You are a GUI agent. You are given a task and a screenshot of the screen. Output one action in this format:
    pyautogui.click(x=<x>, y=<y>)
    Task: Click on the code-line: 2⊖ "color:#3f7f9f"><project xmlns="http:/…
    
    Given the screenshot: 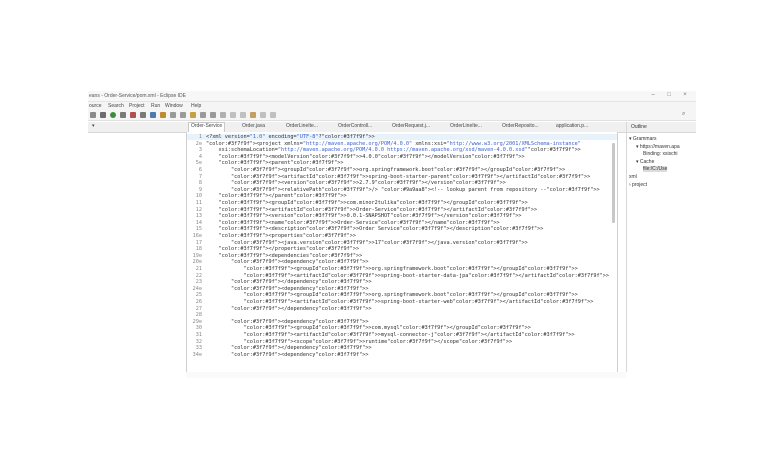 What is the action you would take?
    pyautogui.click(x=402, y=144)
    